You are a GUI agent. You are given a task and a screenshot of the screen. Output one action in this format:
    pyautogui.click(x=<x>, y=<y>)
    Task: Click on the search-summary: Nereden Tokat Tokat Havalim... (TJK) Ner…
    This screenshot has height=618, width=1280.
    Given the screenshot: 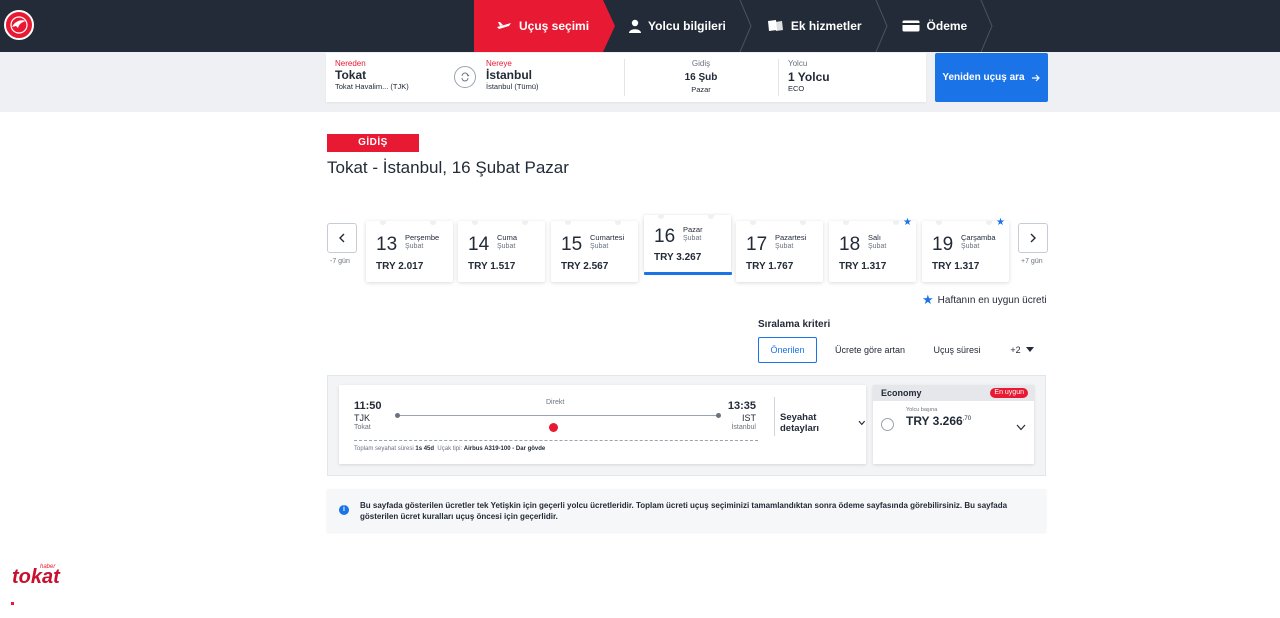 What is the action you would take?
    pyautogui.click(x=626, y=77)
    